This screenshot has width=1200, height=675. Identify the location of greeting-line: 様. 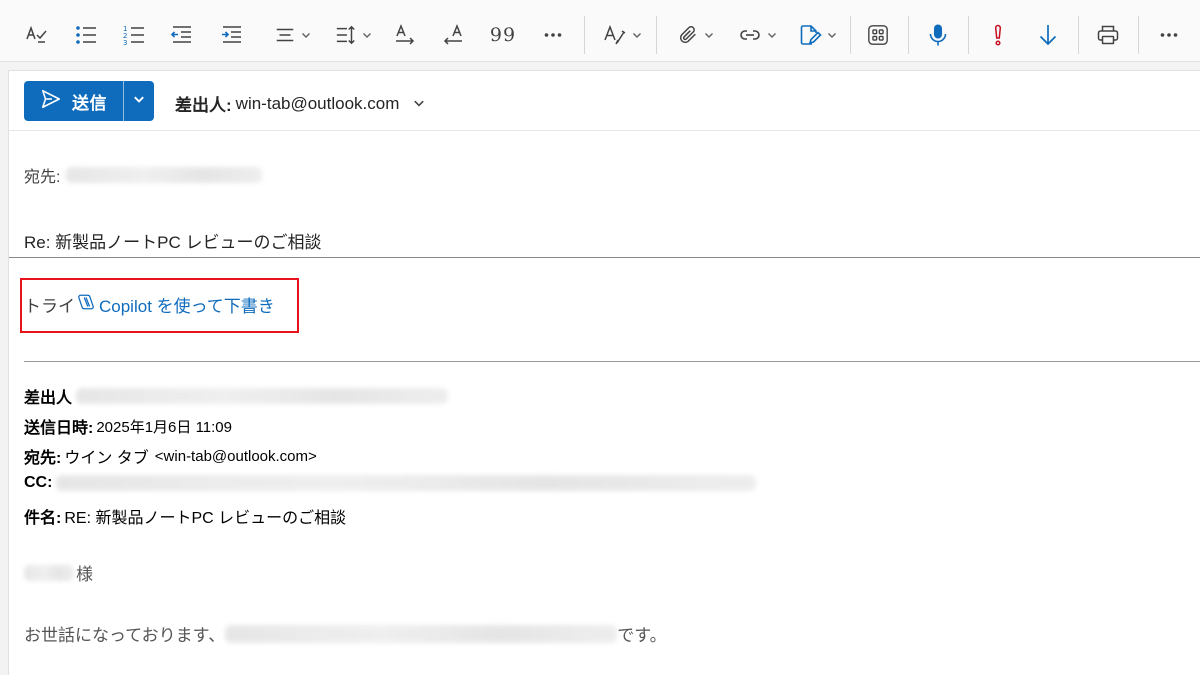
(58, 572).